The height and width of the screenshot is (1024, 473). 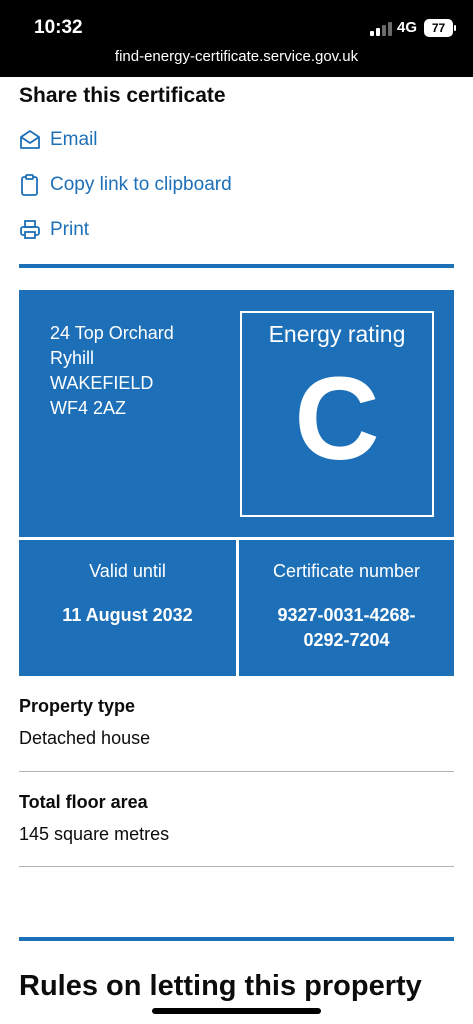 What do you see at coordinates (346, 640) in the screenshot?
I see `certificate-number-line-2: 0292-7204` at bounding box center [346, 640].